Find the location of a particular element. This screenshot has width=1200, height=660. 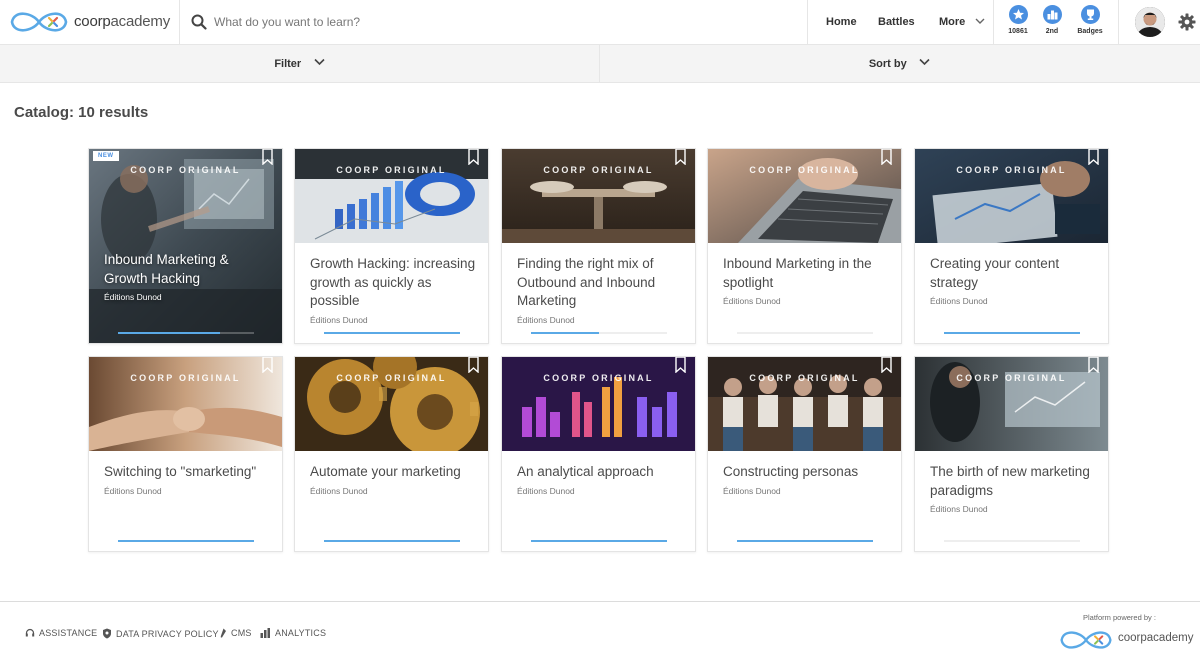

coorpacademy-logo: coorpacademy is located at coordinates (93, 22).